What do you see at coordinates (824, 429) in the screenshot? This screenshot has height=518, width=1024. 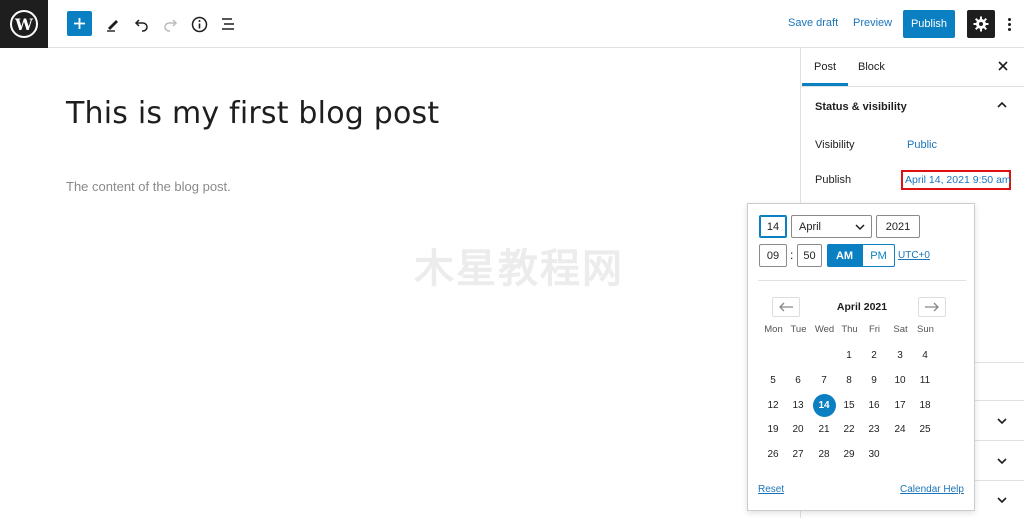 I see `calendar-day: 21` at bounding box center [824, 429].